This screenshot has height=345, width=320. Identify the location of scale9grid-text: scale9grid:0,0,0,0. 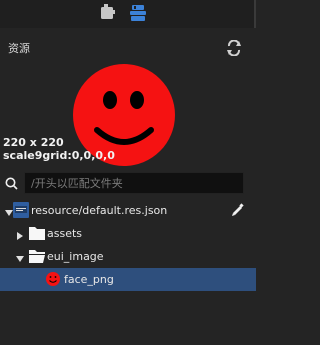
(59, 155).